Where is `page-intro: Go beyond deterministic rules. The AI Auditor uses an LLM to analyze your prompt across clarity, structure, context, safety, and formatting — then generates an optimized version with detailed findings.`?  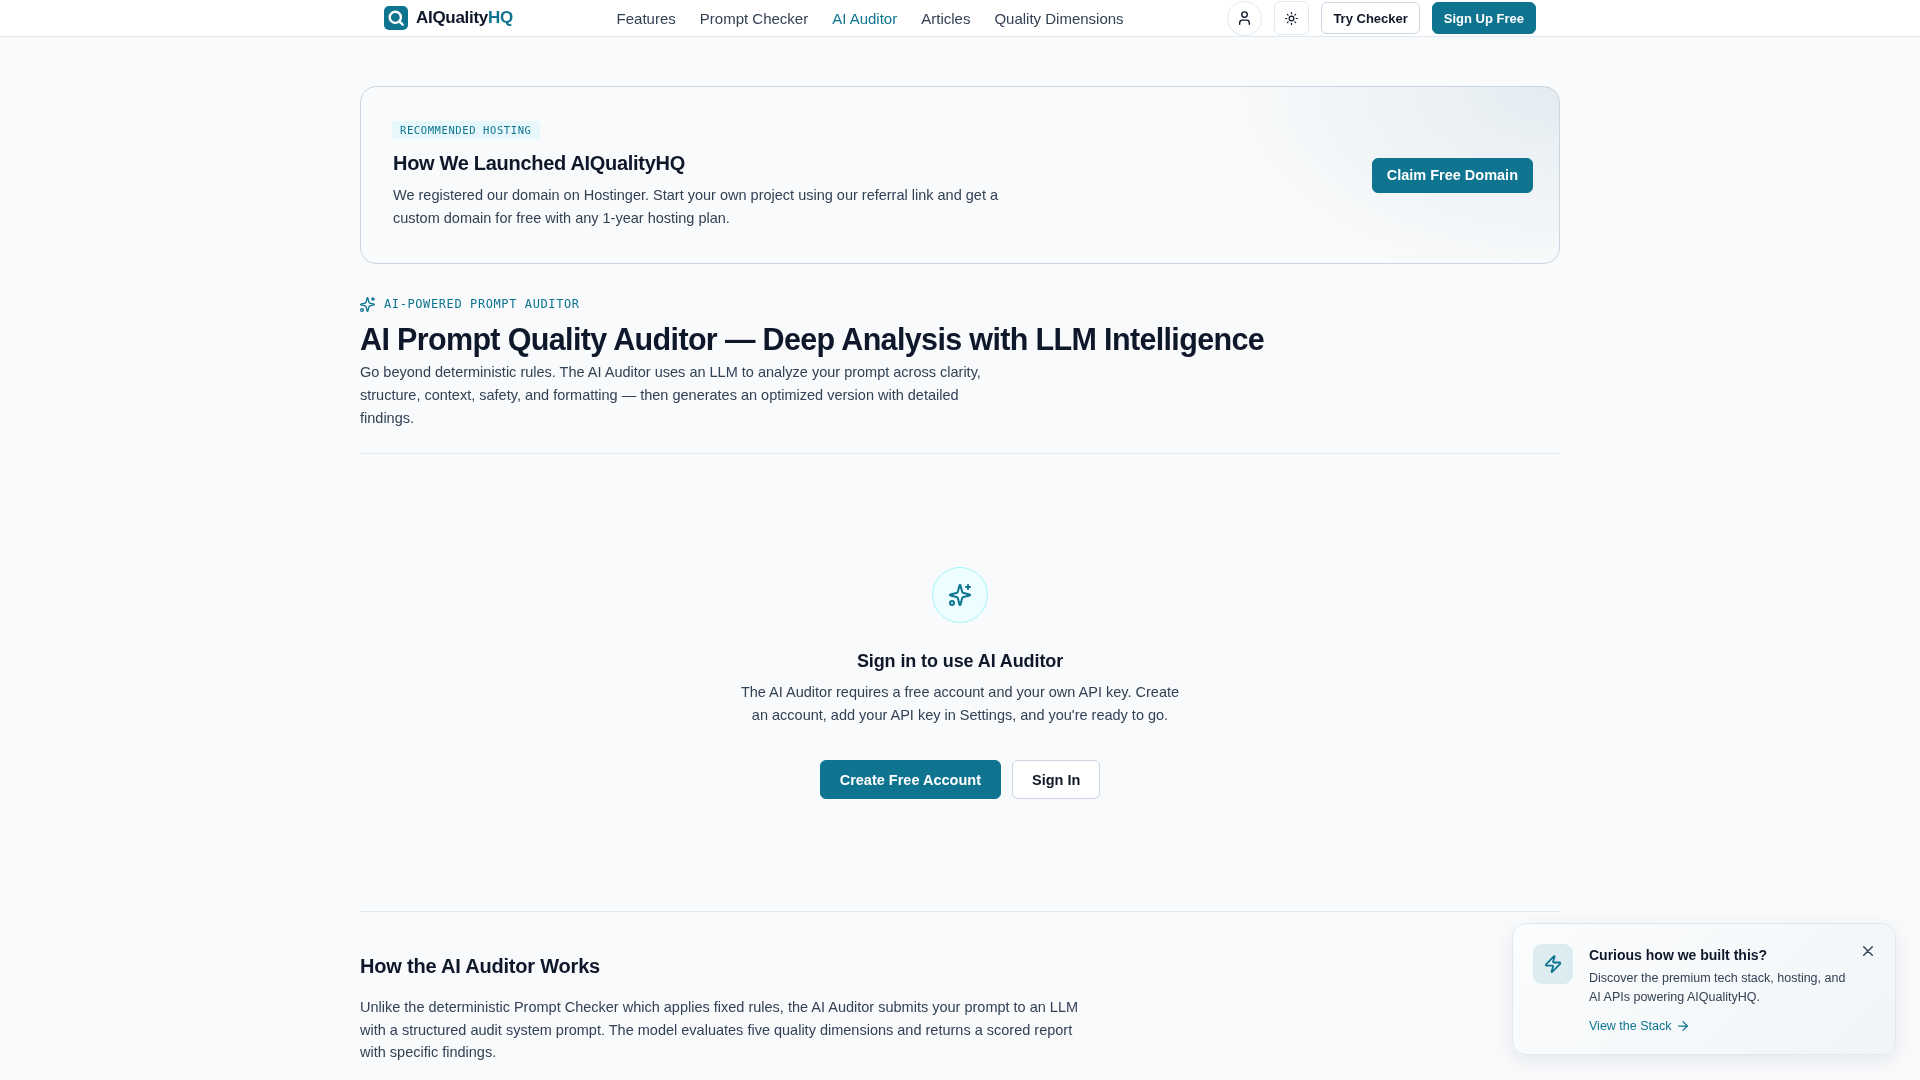 page-intro: Go beyond deterministic rules. The AI Auditor uses an LLM to analyze your prompt across clarity, structure, context, safety, and formatting — then generates an optimized version with detailed findings. is located at coordinates (671, 395).